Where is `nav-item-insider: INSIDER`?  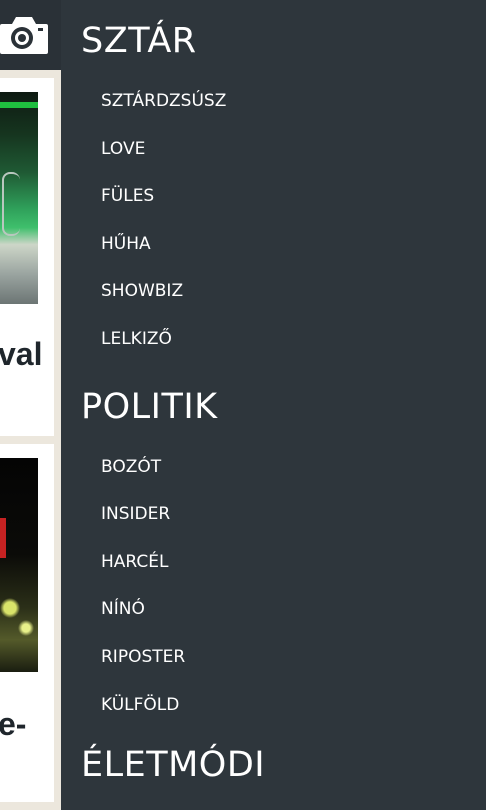 nav-item-insider: INSIDER is located at coordinates (273, 515).